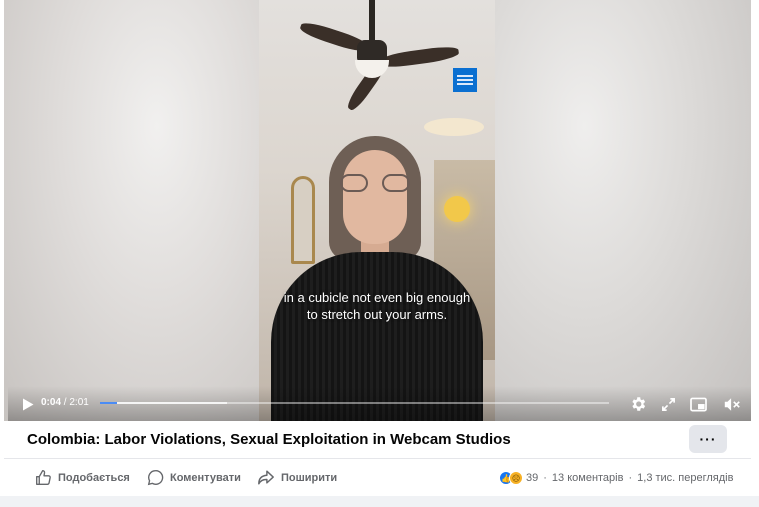  Describe the element at coordinates (205, 477) in the screenshot. I see `comment-label: Коментувати` at that location.